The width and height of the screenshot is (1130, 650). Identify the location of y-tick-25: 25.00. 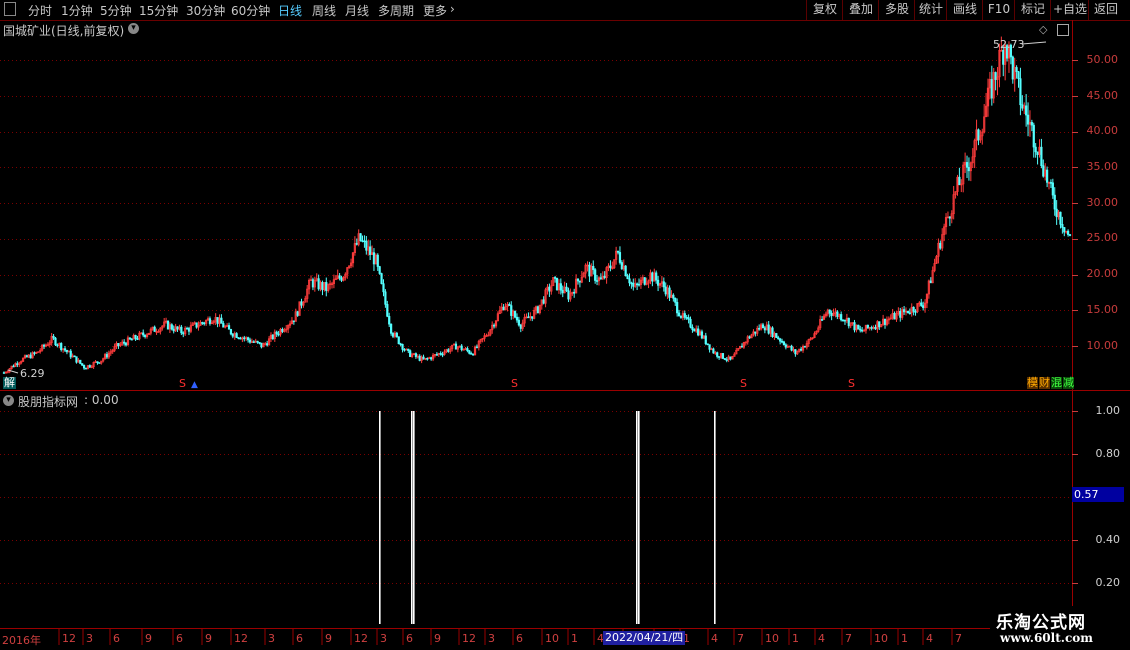
(1102, 237).